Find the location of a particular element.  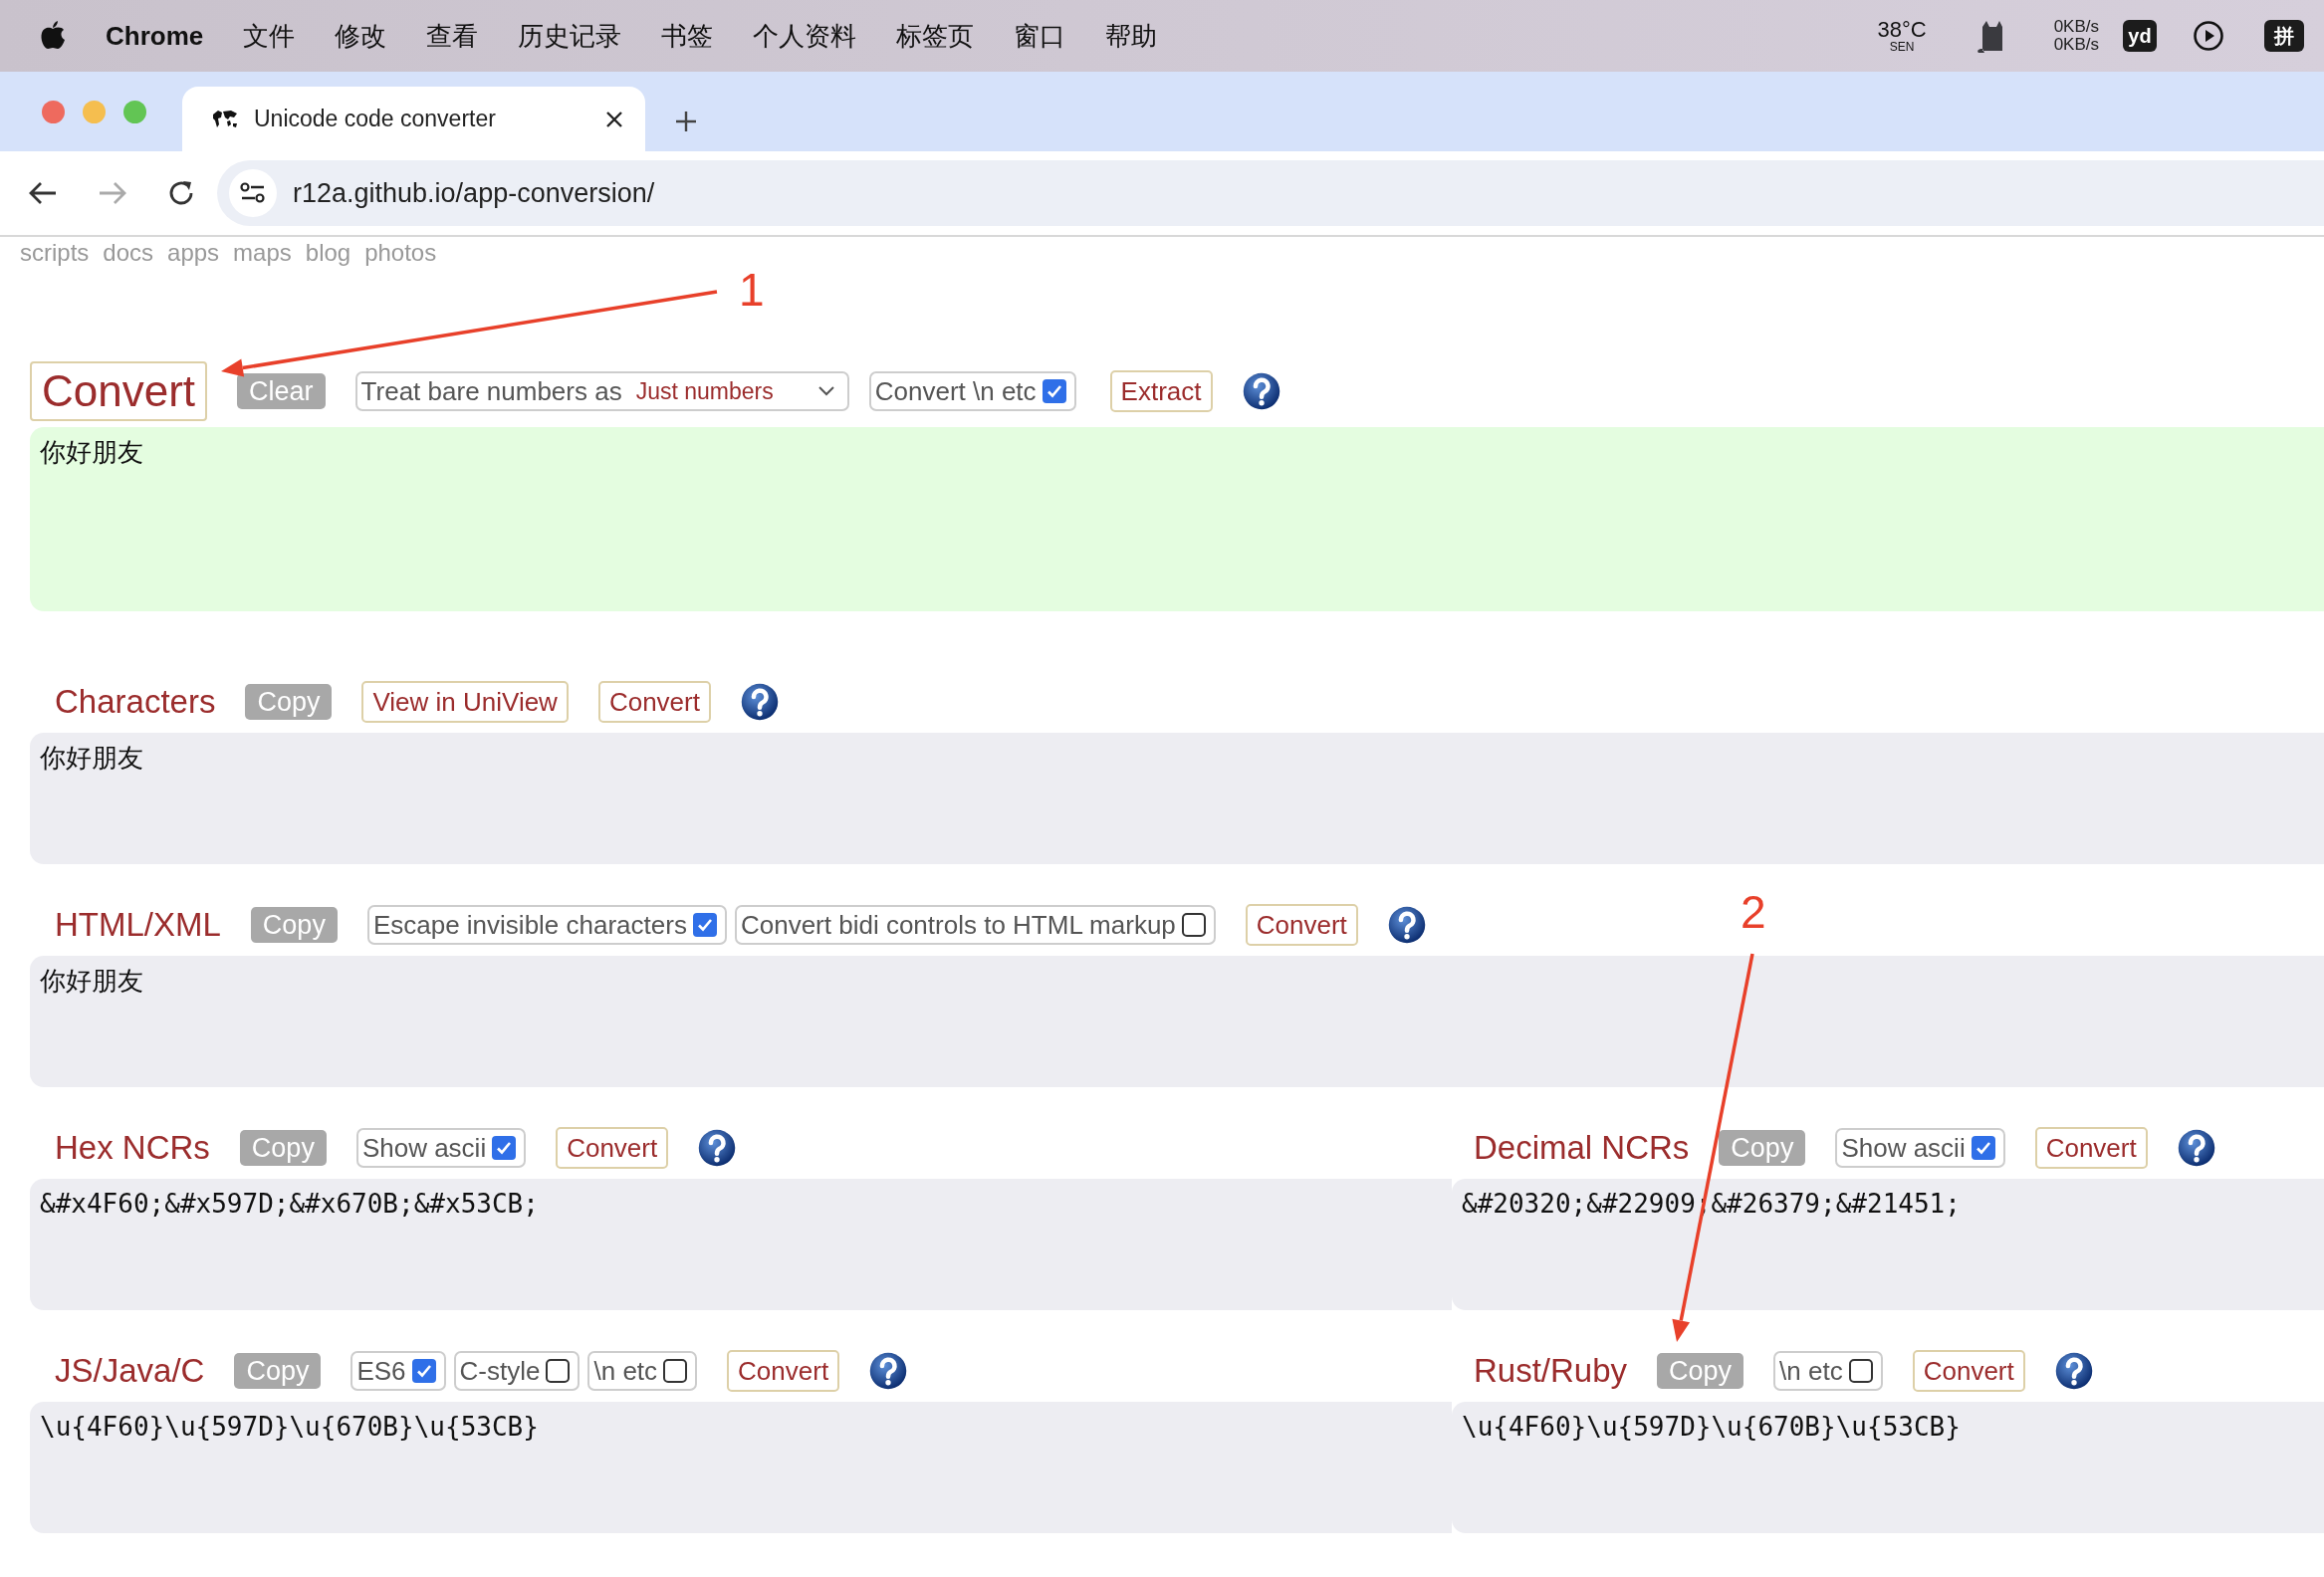

output-textarea: &#x4F60;&#x597D;&#x670B;&#x53CB; is located at coordinates (741, 1244).